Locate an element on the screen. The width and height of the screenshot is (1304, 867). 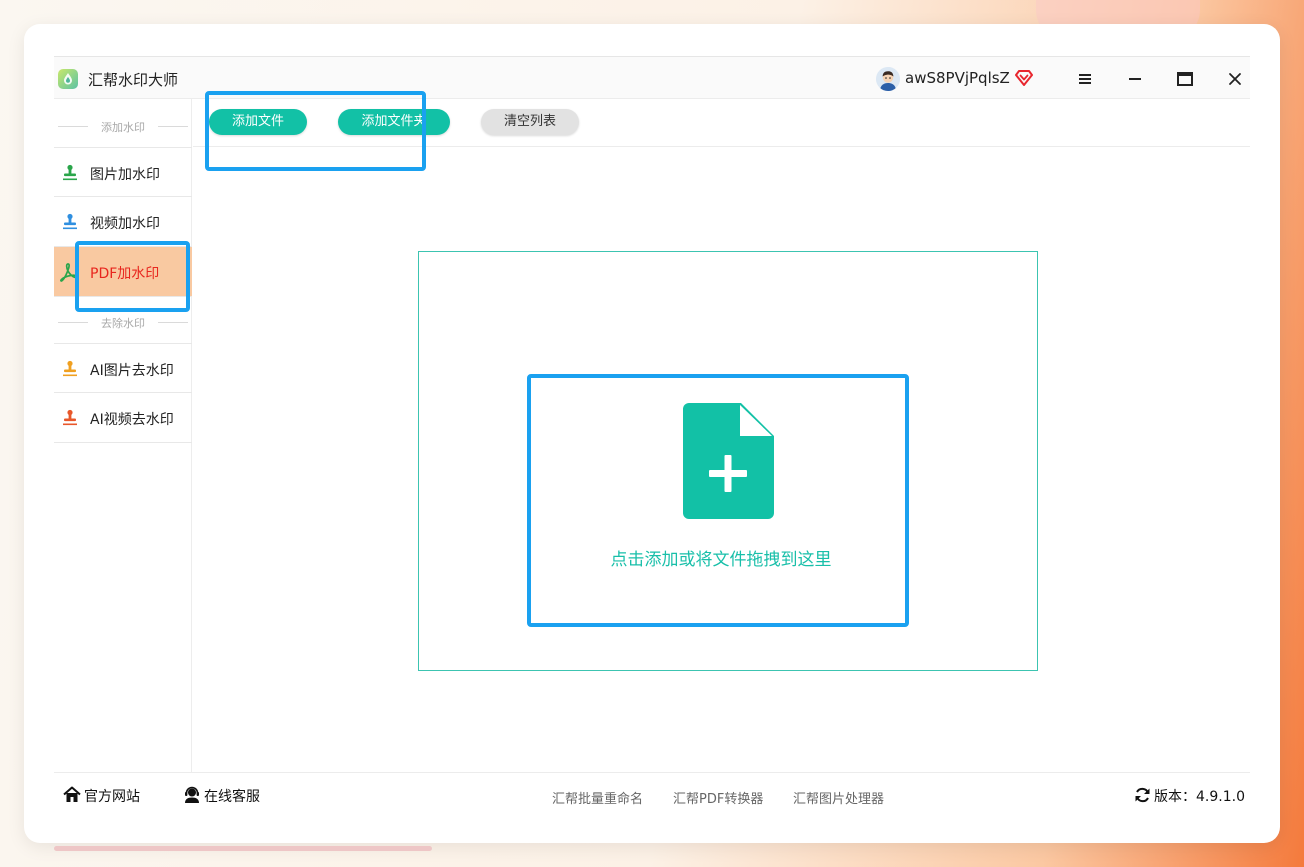
sidebar-item-label: 视频加水印 is located at coordinates (125, 224).